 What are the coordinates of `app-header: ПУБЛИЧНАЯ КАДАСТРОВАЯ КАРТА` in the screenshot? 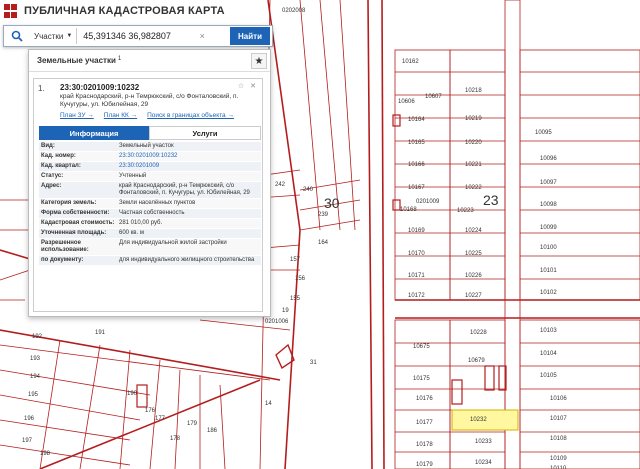 It's located at (180, 11).